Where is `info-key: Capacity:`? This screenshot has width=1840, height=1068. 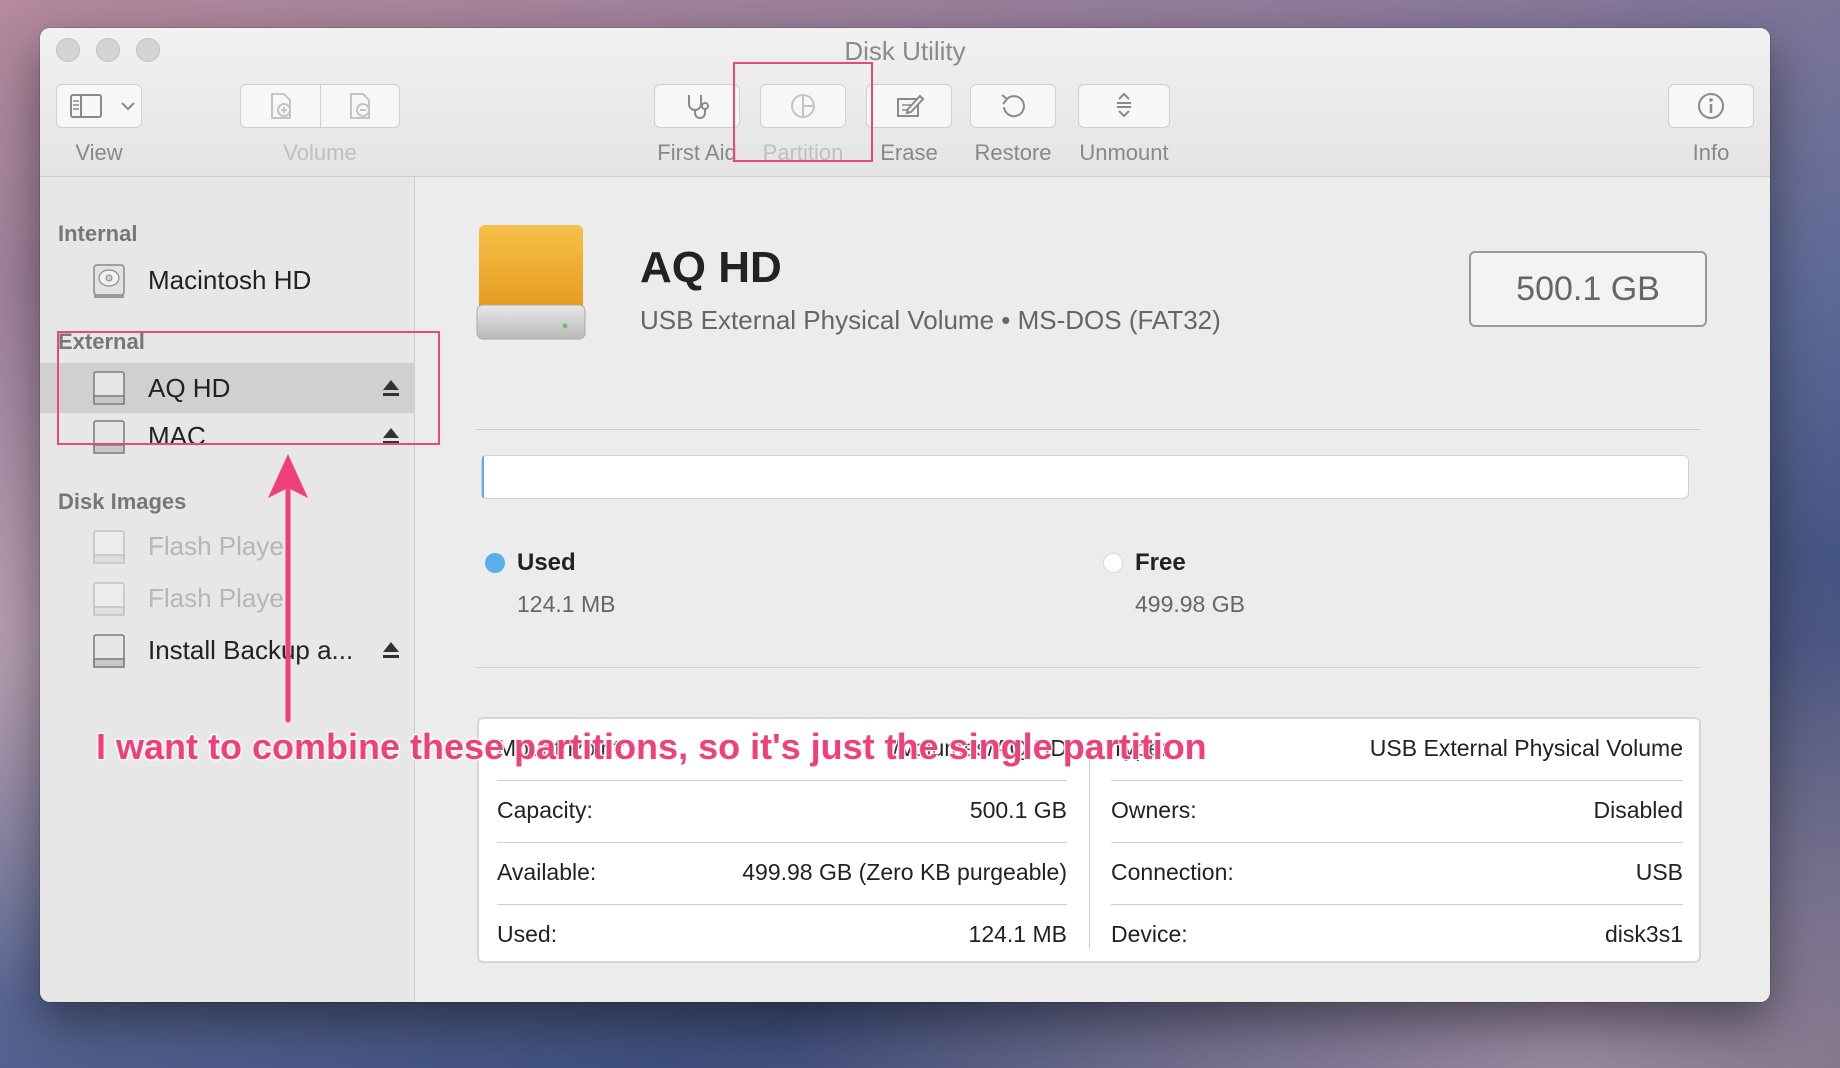 info-key: Capacity: is located at coordinates (545, 810).